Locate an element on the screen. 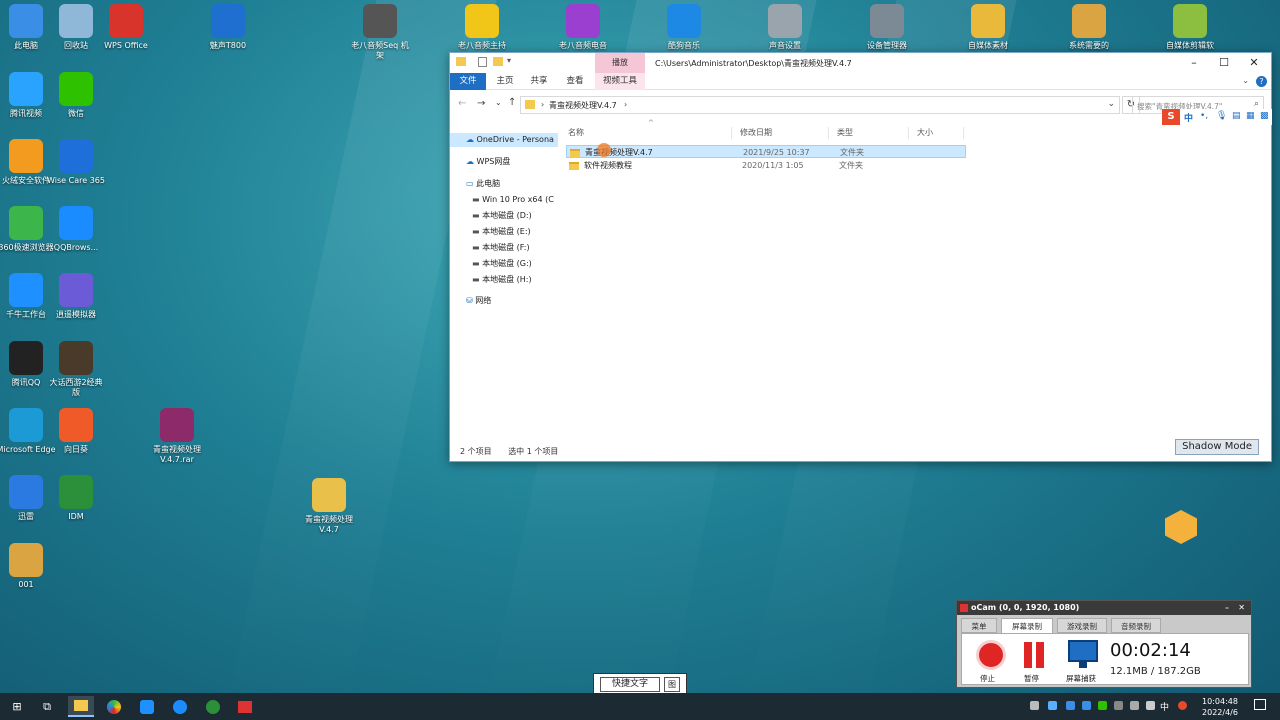 The height and width of the screenshot is (720, 1280). maximize-button: ☐ is located at coordinates (1224, 63).